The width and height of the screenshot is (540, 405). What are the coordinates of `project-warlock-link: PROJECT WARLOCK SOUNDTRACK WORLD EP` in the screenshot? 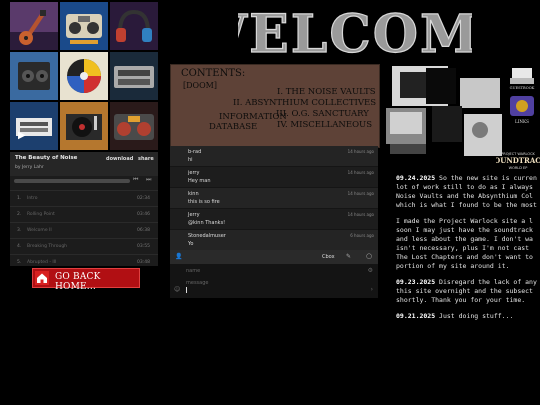 It's located at (518, 161).